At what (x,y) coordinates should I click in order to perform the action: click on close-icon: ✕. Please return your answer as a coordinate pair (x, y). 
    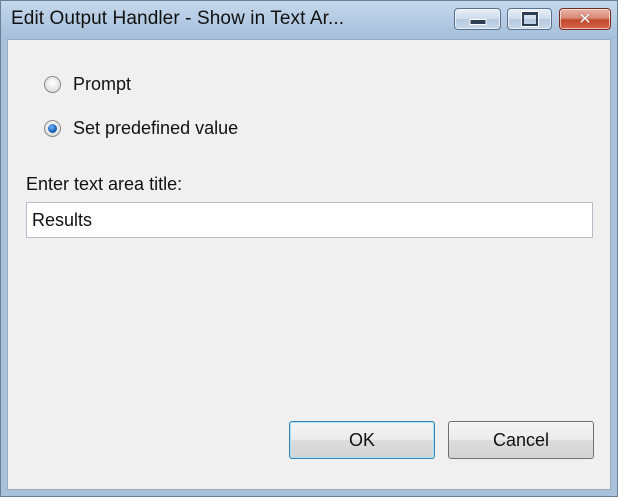
    Looking at the image, I should click on (585, 18).